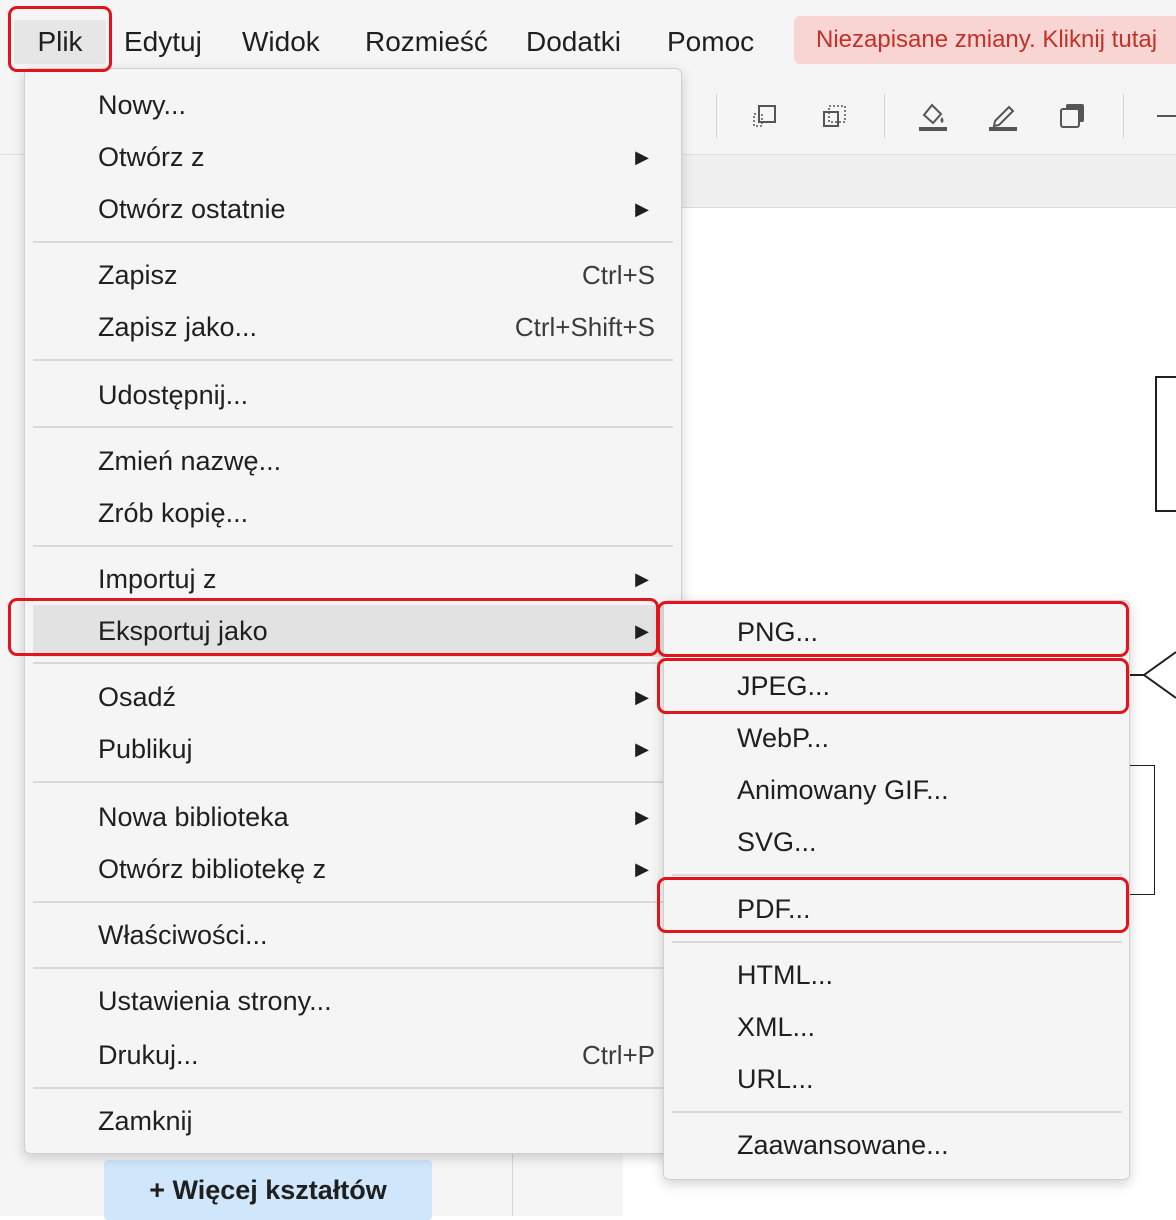  Describe the element at coordinates (356, 817) in the screenshot. I see `menu-item-new-library: Nowa biblioteka ▶` at that location.